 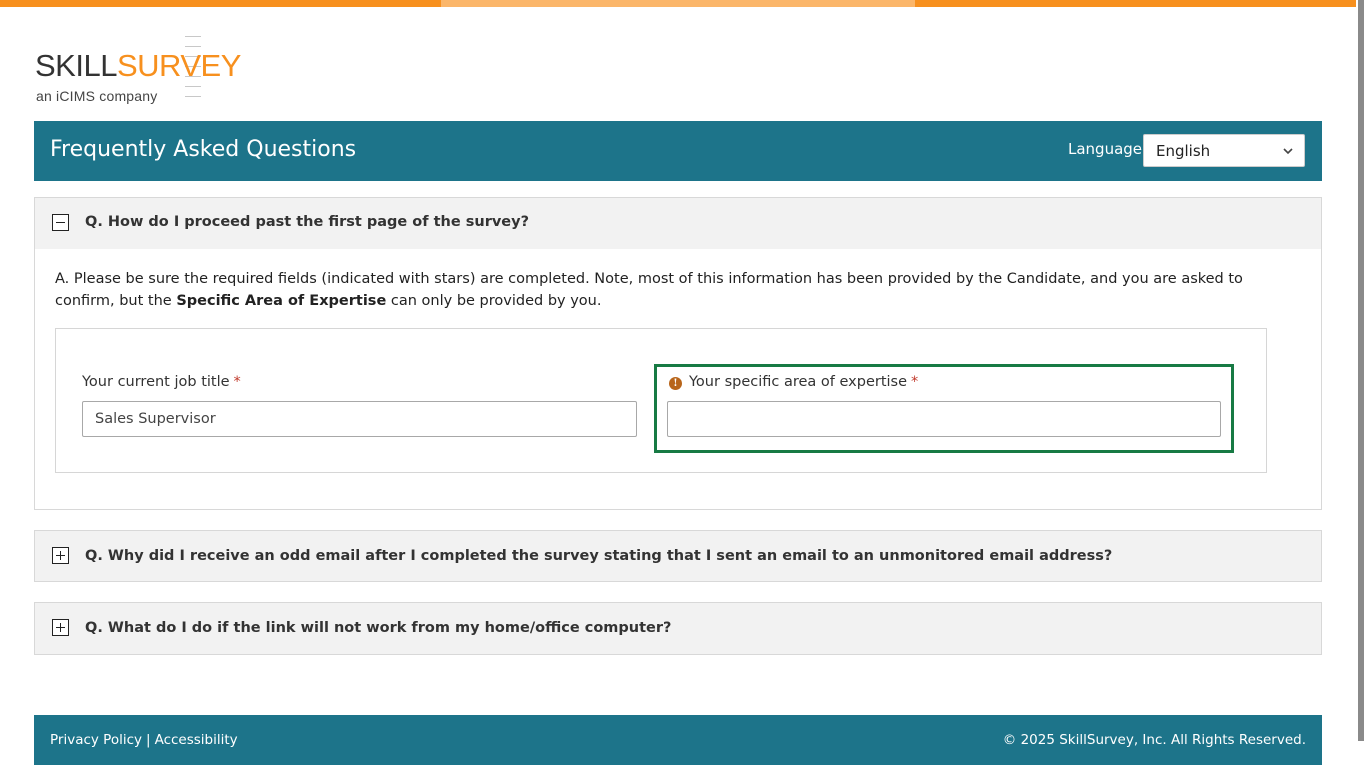 What do you see at coordinates (144, 740) in the screenshot?
I see `footer-links: Privacy Policy | Accessibility` at bounding box center [144, 740].